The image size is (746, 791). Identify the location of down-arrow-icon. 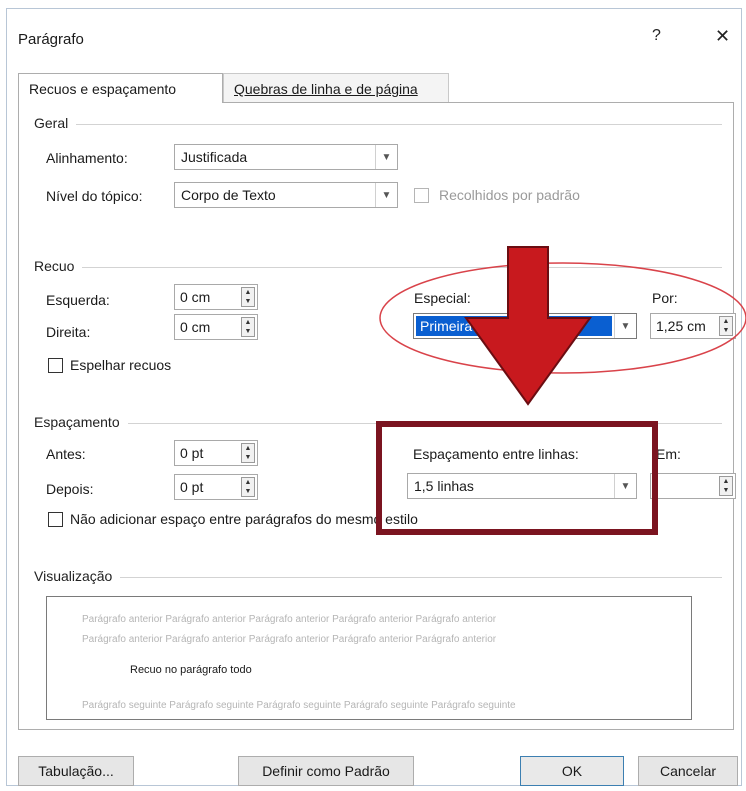
(528, 326).